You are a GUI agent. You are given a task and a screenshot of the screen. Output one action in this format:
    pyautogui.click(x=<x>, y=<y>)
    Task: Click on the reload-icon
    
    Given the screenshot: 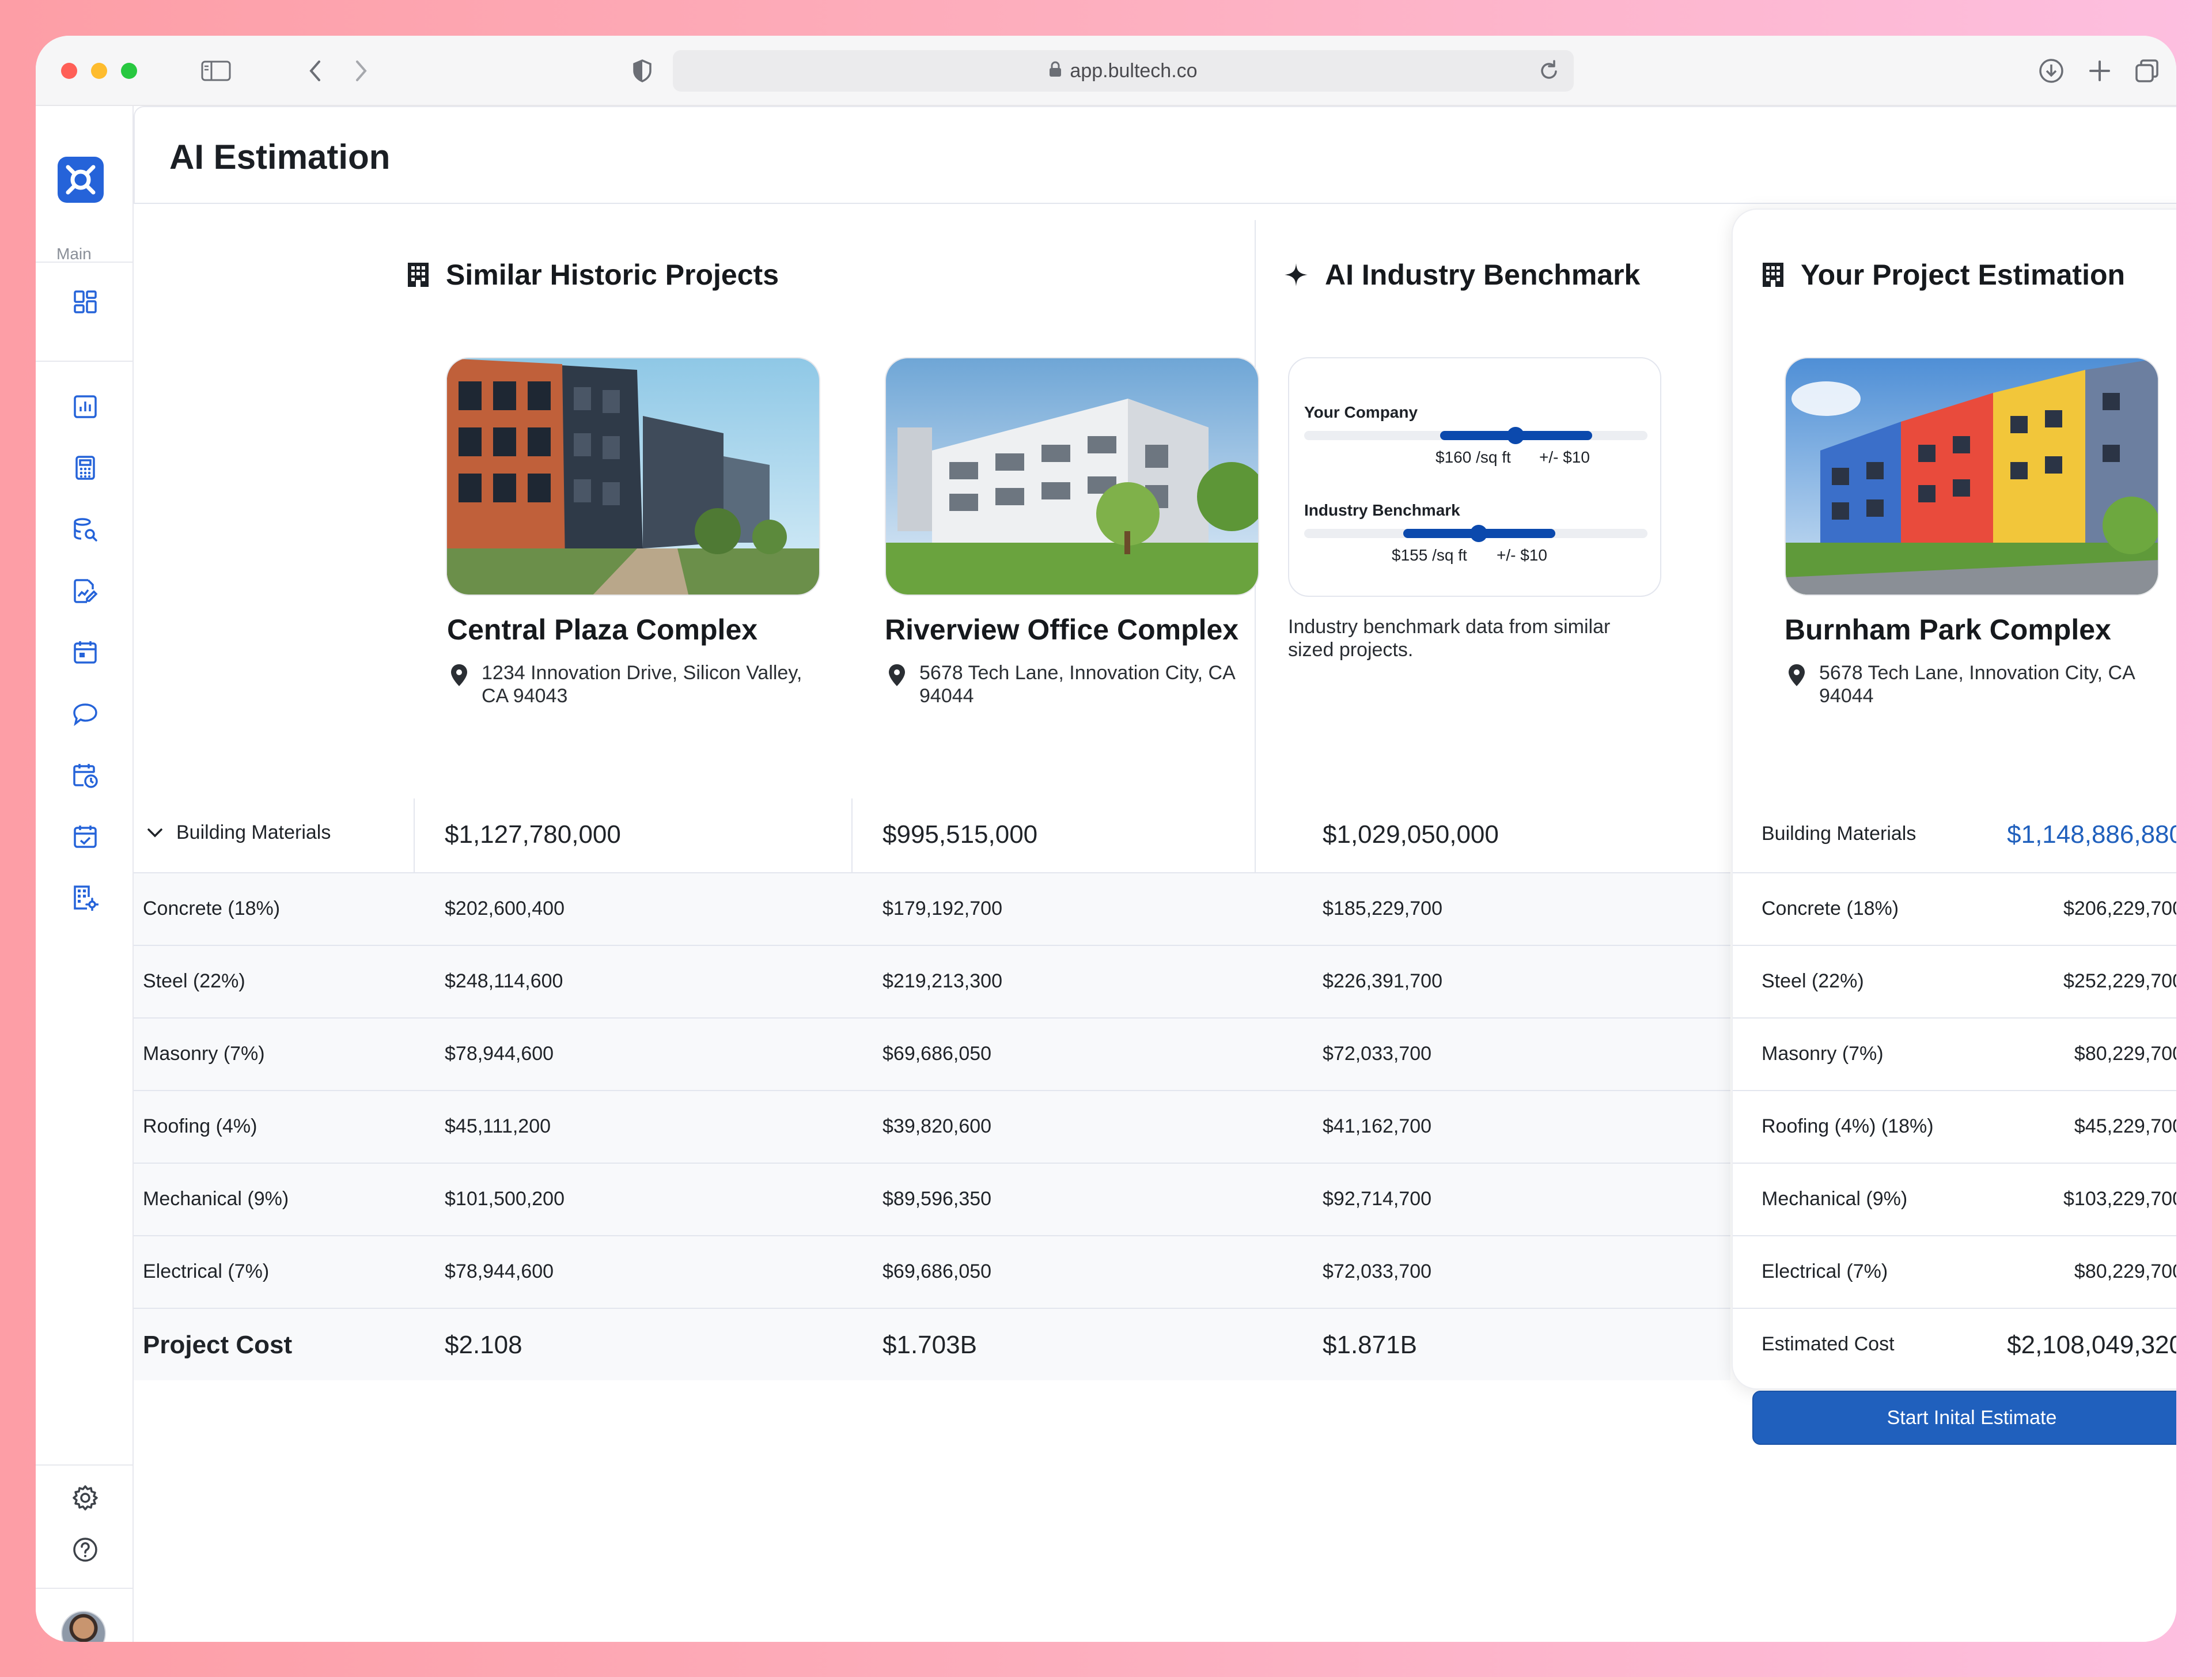 What is the action you would take?
    pyautogui.click(x=1549, y=73)
    